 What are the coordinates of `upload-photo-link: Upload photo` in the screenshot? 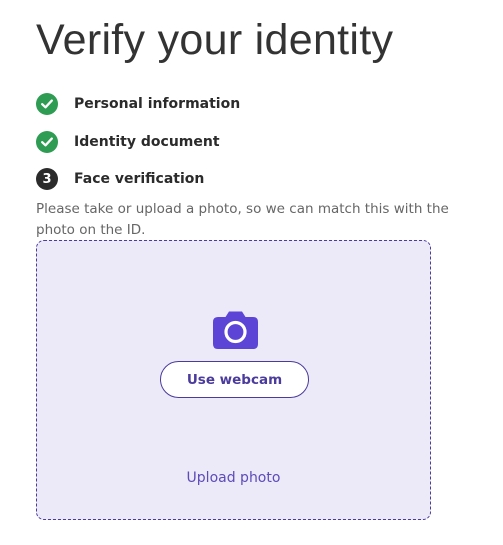 It's located at (233, 478).